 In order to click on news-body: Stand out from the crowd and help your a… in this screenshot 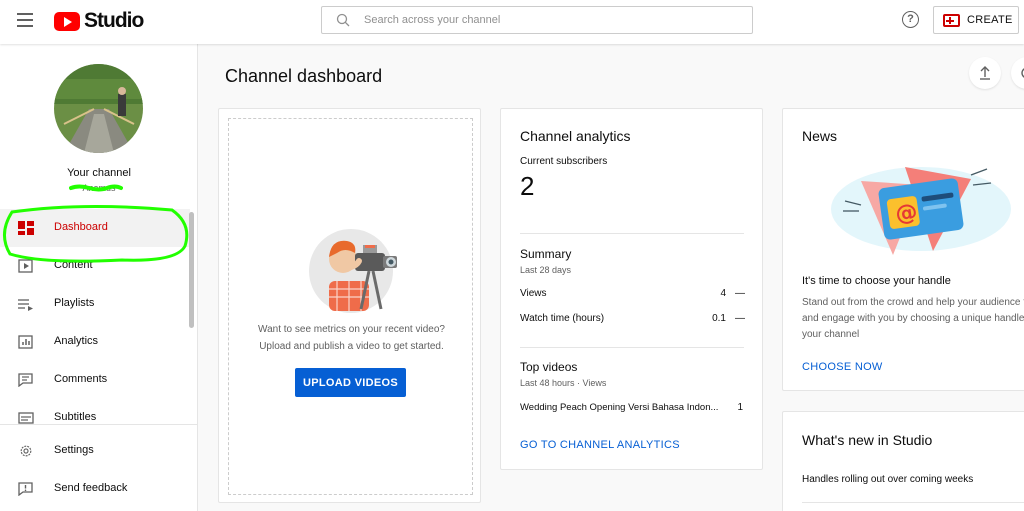, I will do `click(913, 318)`.